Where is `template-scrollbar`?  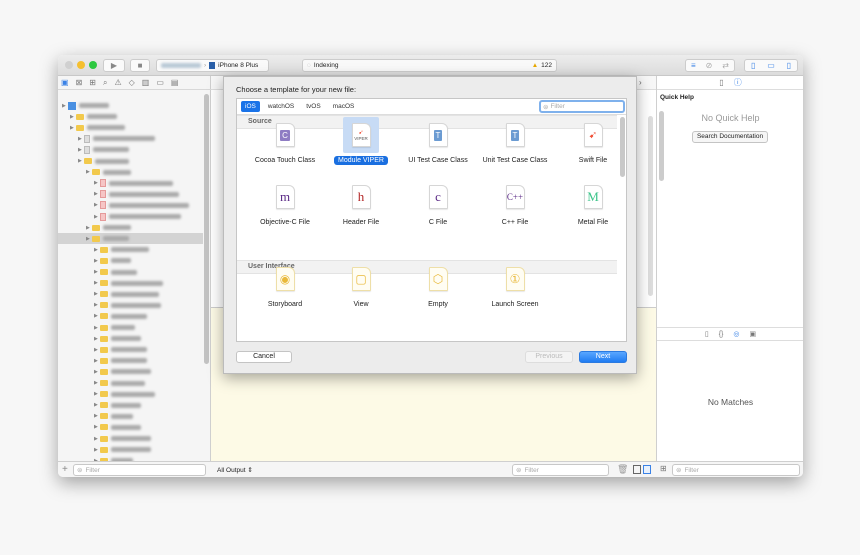
template-scrollbar is located at coordinates (622, 147).